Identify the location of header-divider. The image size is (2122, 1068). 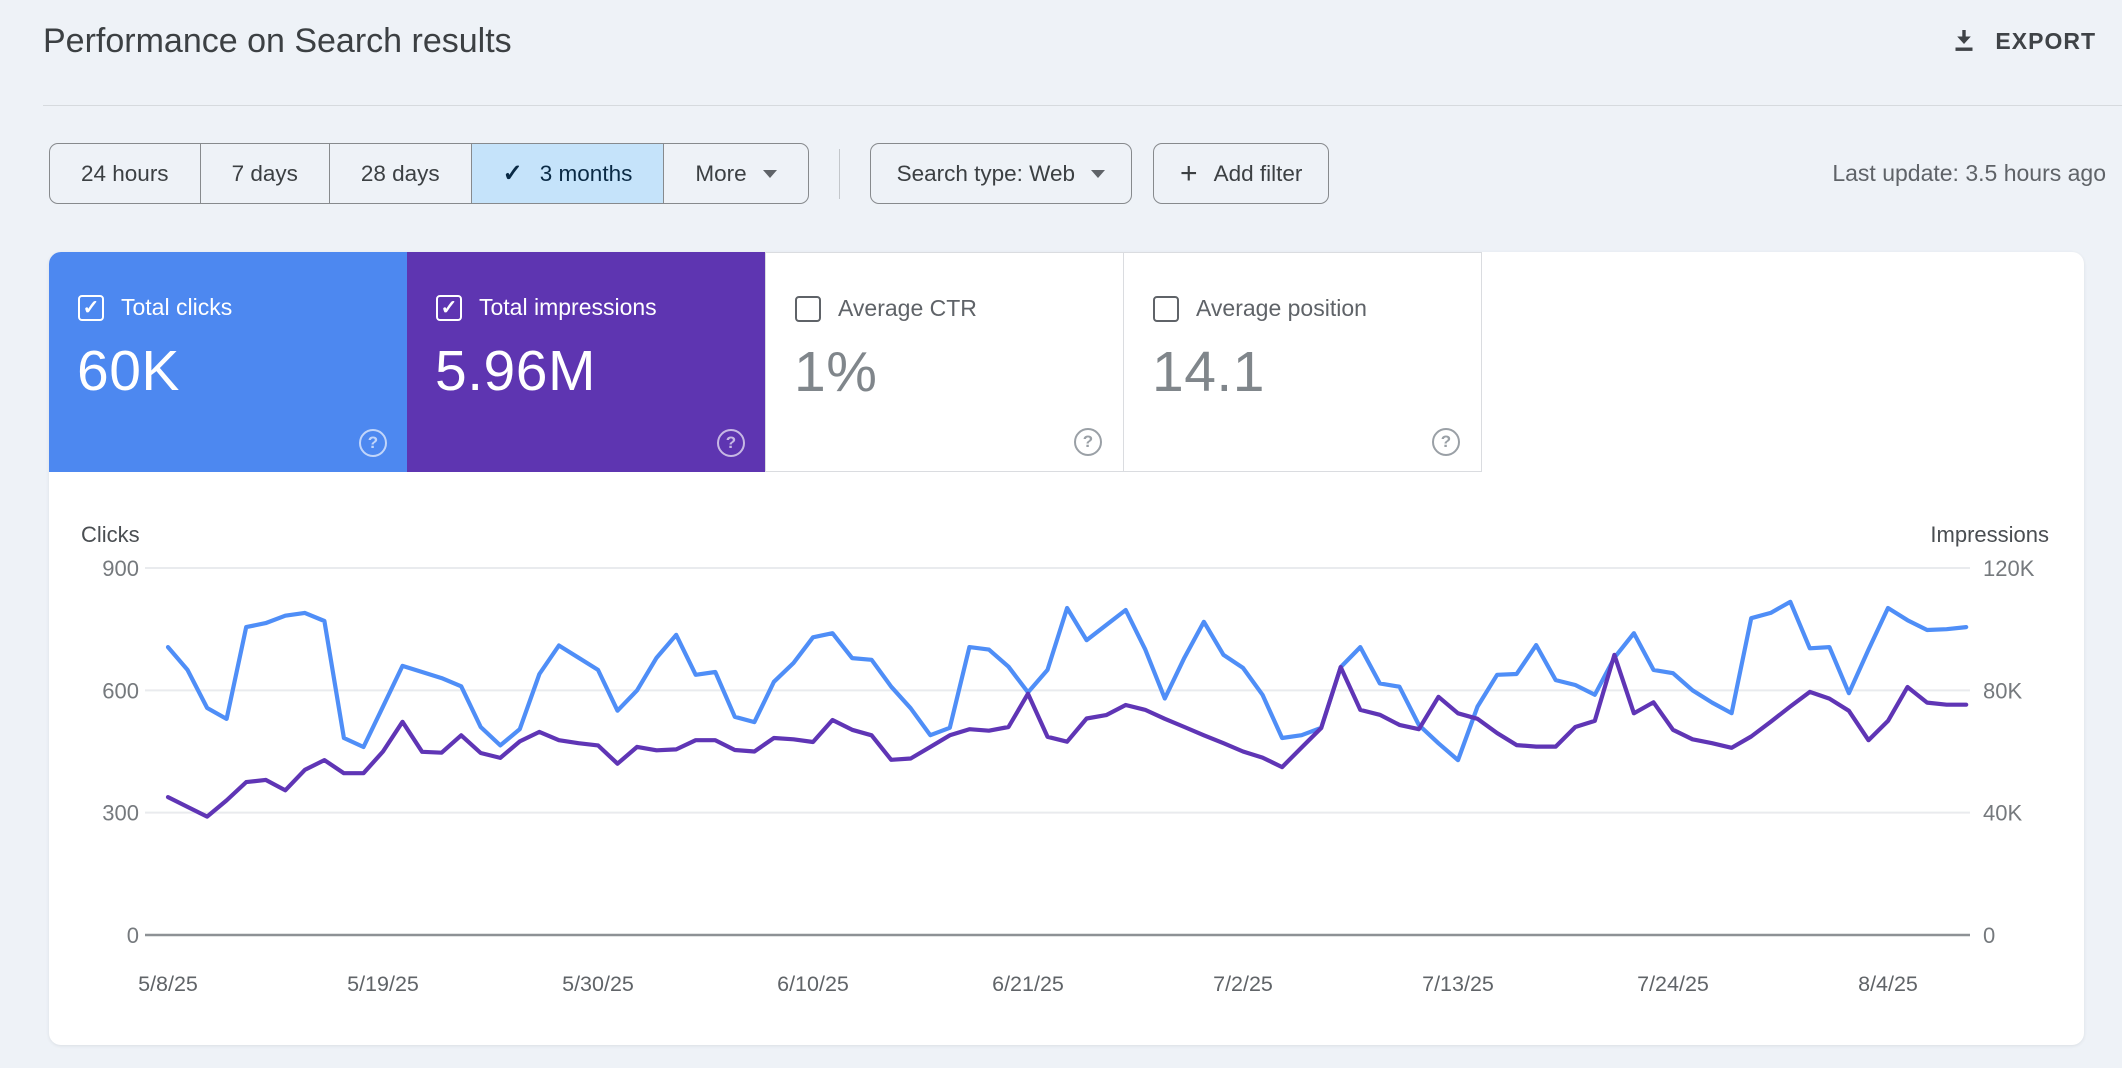
(1082, 105).